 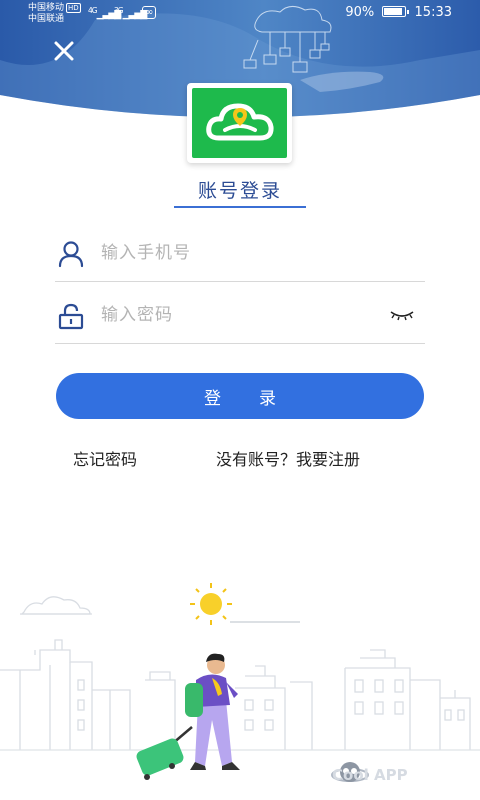 What do you see at coordinates (240, 396) in the screenshot?
I see `login-button: 登录` at bounding box center [240, 396].